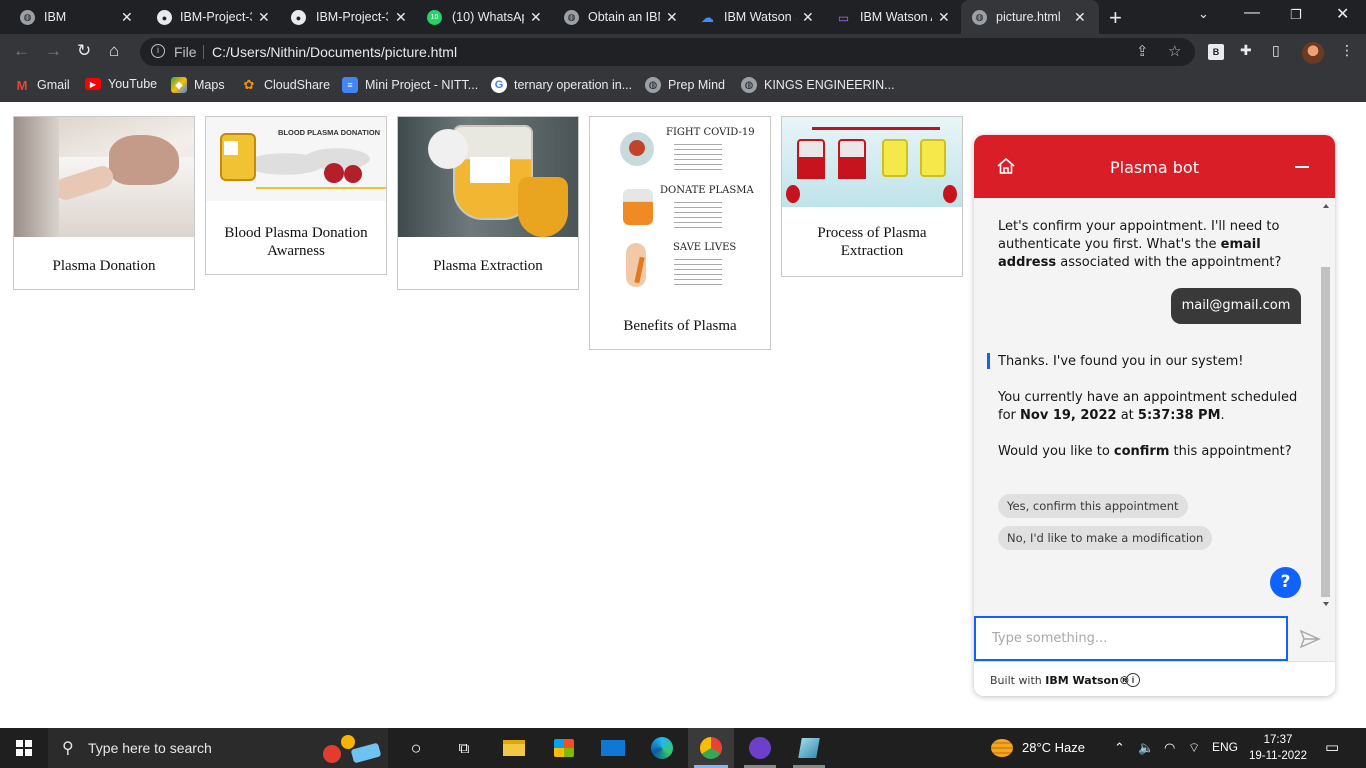  What do you see at coordinates (218, 748) in the screenshot?
I see `taskbar-search: ⚲ Type here to search` at bounding box center [218, 748].